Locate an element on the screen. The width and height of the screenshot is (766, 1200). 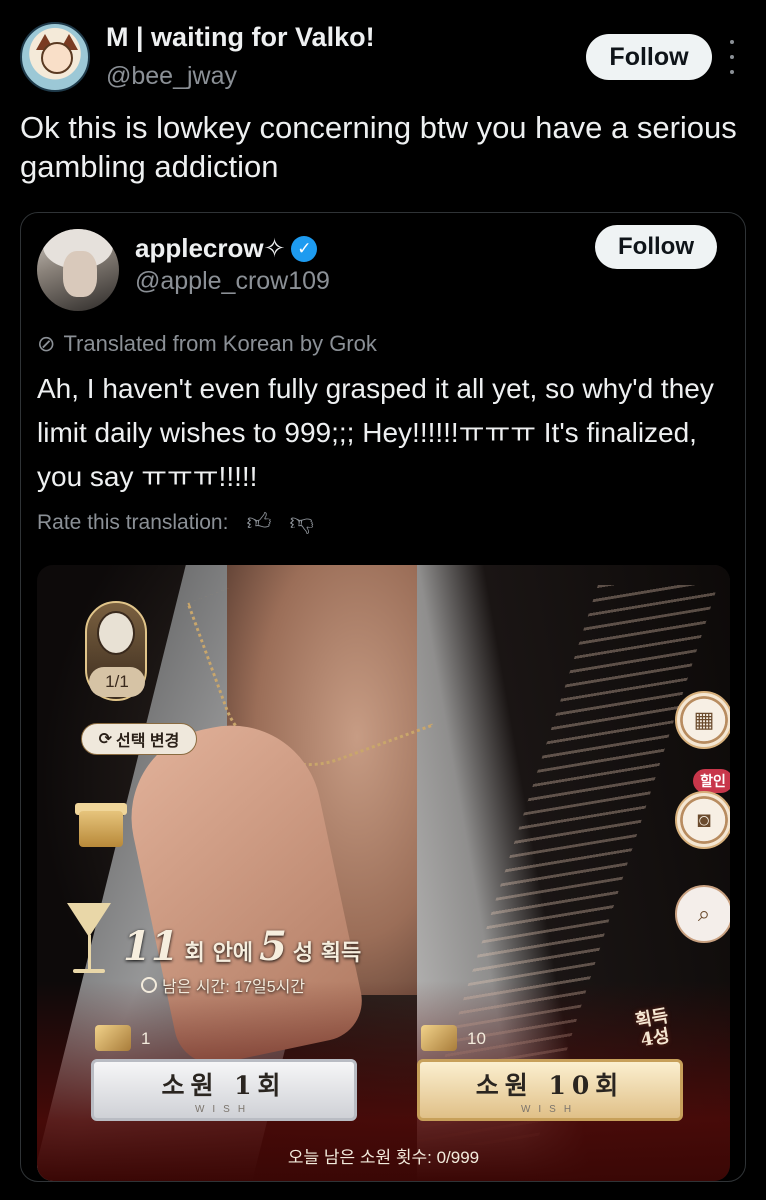
banner-title: 11 회 안에 5 성 획득 is located at coordinates (242, 946).